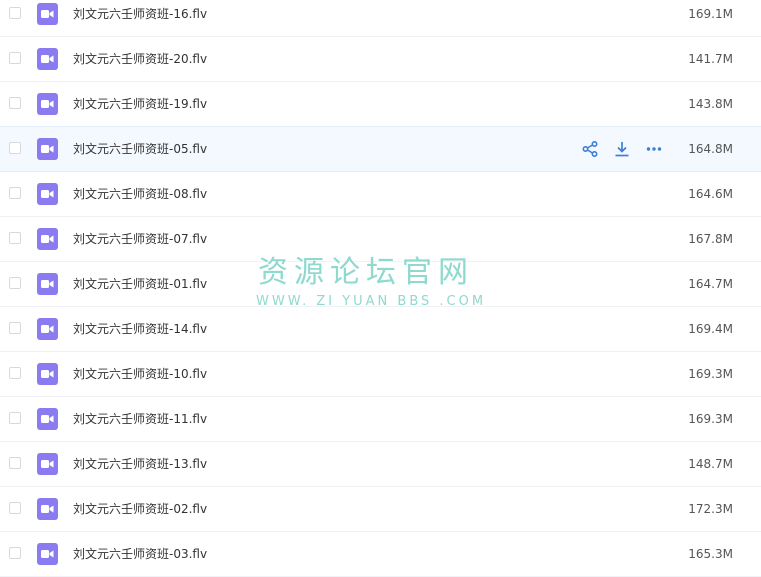 This screenshot has width=761, height=577. Describe the element at coordinates (380, 284) in the screenshot. I see `file-row: 刘文元六壬师资班-01.flv 164.7M` at that location.